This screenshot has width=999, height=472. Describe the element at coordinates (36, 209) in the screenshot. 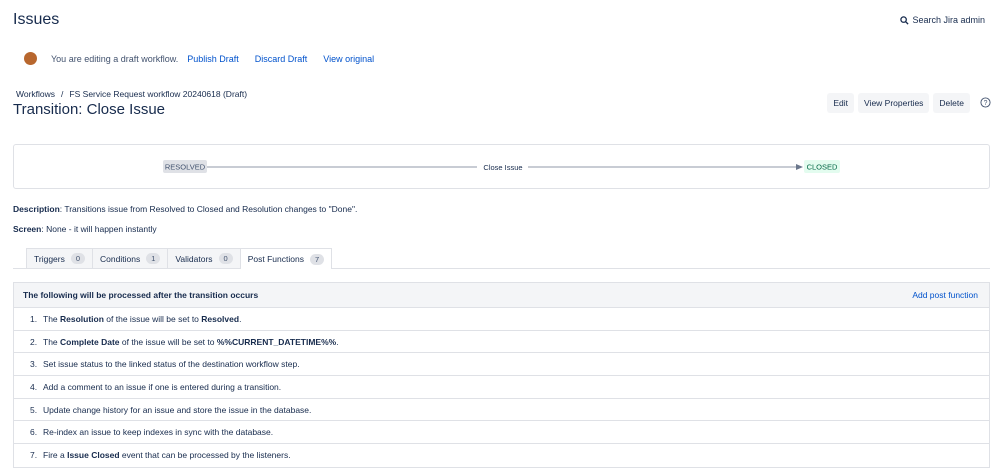

I see `description-label: Description` at that location.